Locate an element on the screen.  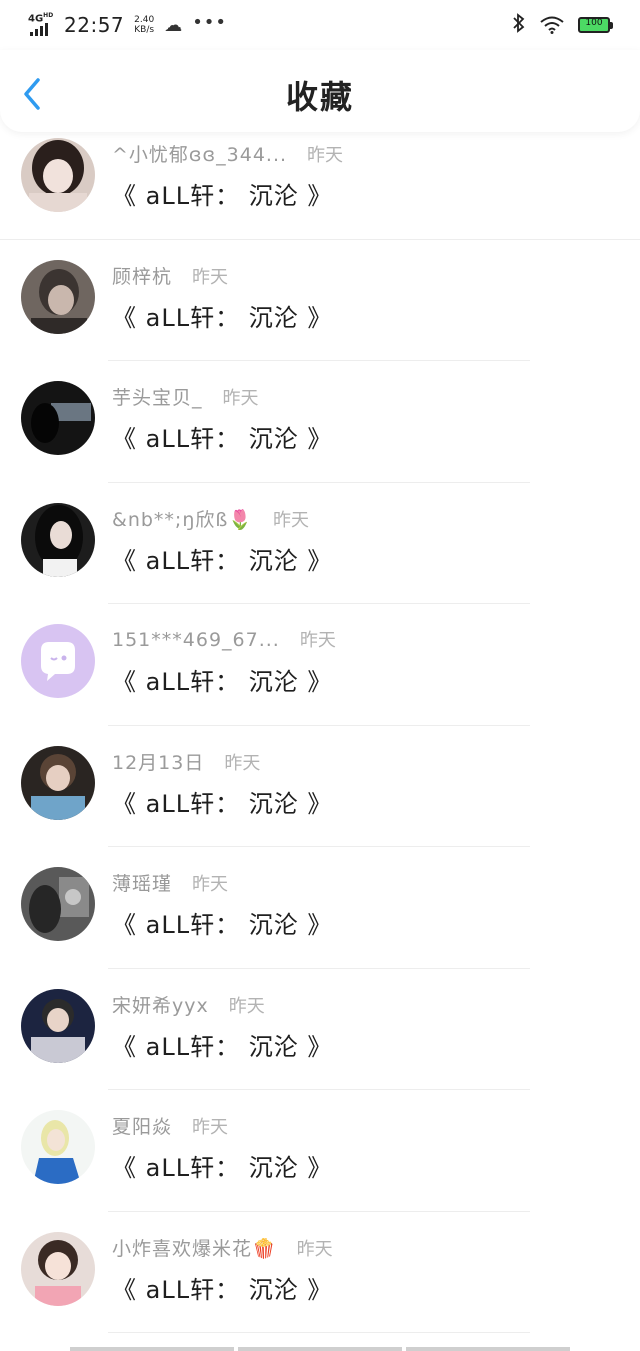
battery-icon: 100 is located at coordinates (595, 25).